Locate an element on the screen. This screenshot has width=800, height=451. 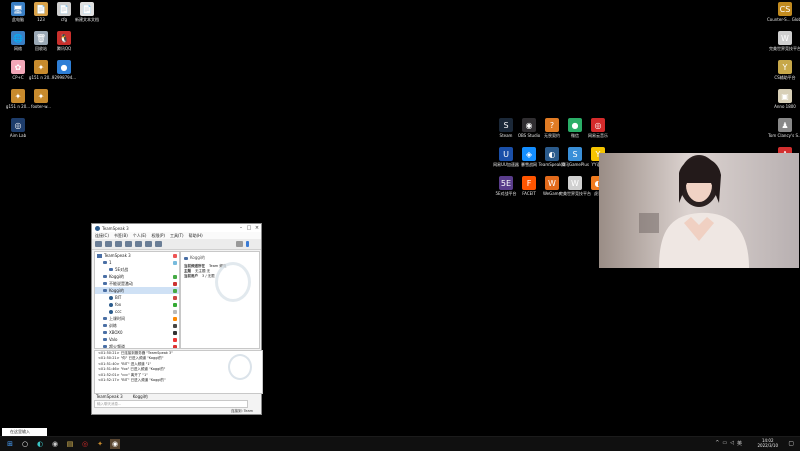
tree-label: 上课时间 is located at coordinates (117, 318).